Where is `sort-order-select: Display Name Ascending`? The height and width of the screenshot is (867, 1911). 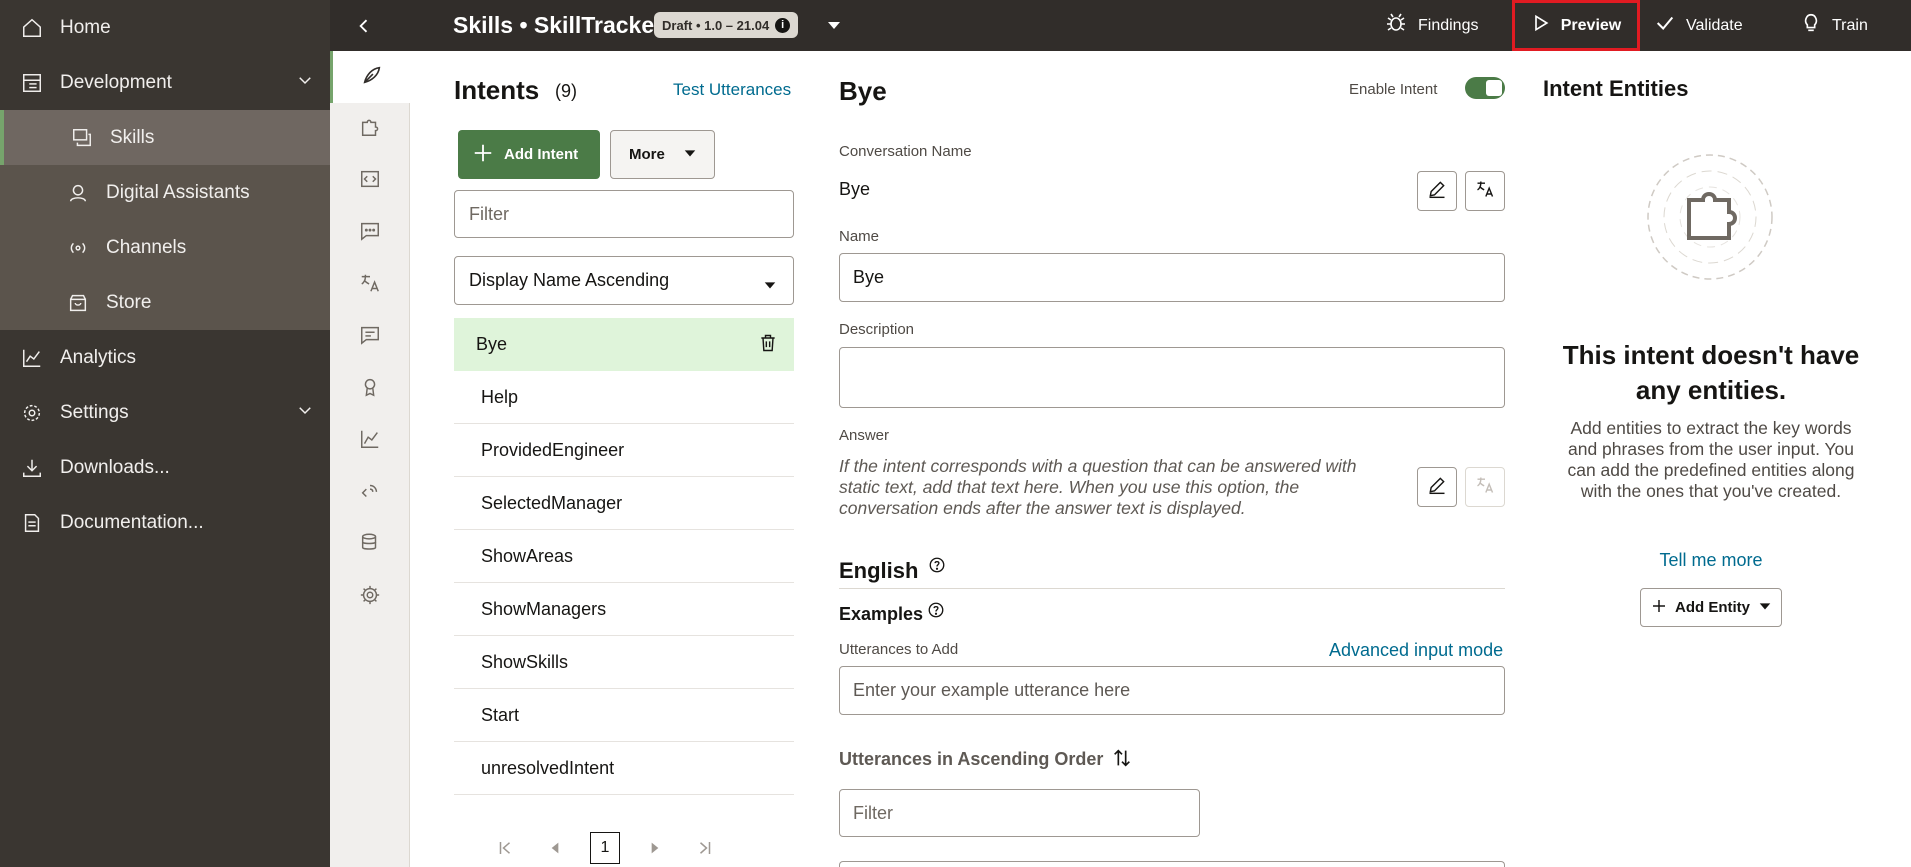
sort-order-select: Display Name Ascending is located at coordinates (624, 280).